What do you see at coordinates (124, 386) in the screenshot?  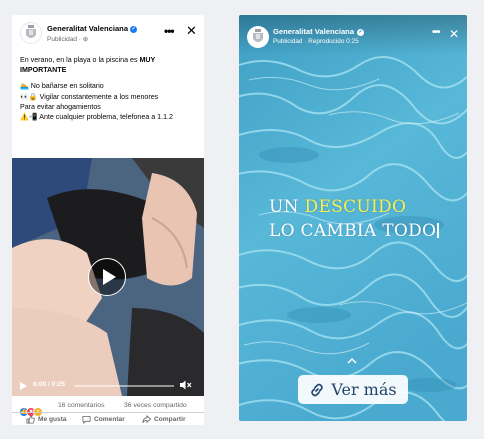 I see `video-progress-track` at bounding box center [124, 386].